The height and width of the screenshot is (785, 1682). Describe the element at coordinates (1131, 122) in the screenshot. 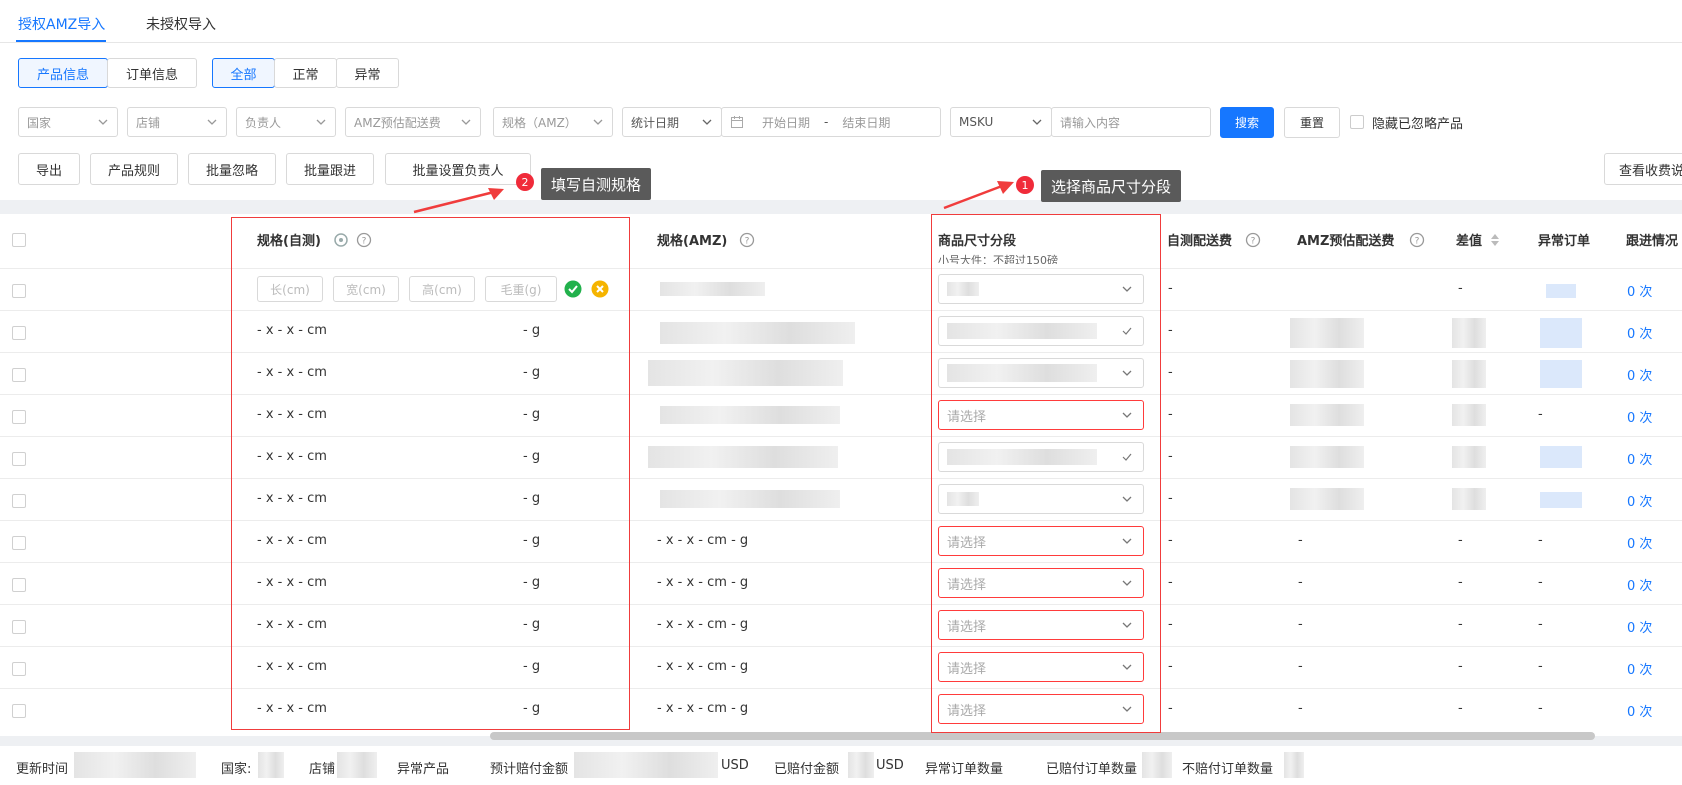

I see `search-input: 请输入内容` at that location.